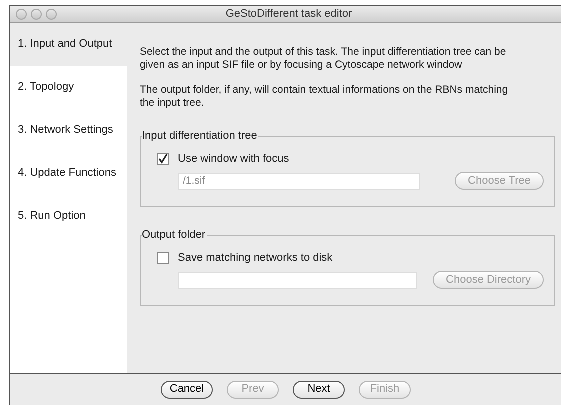  I want to click on checkbox-label: Use window with focus, so click(234, 159).